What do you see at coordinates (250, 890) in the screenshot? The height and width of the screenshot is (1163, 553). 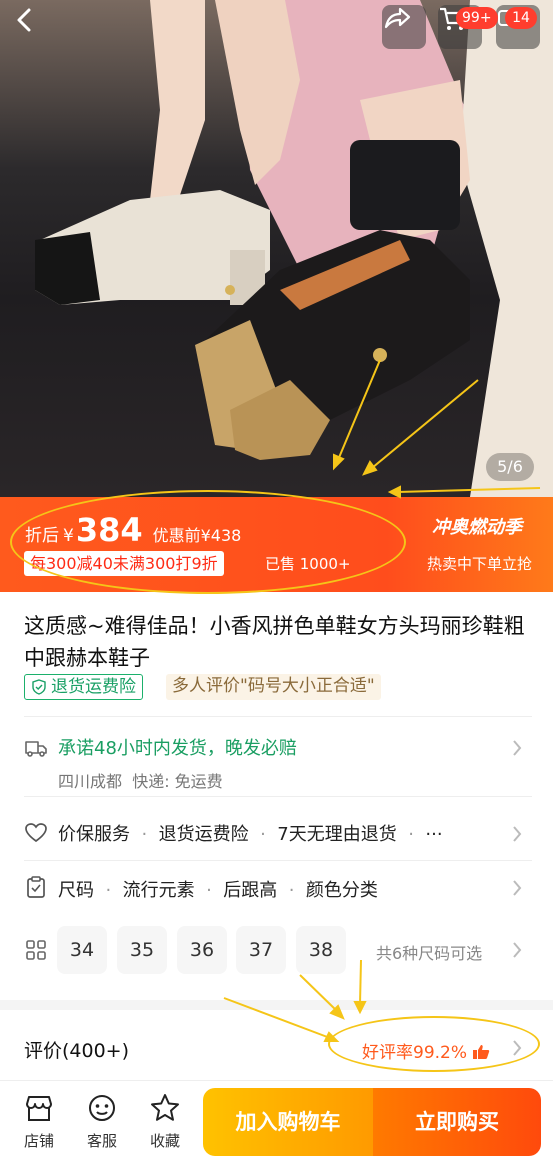 I see `attr-heel-height: 后跟高` at bounding box center [250, 890].